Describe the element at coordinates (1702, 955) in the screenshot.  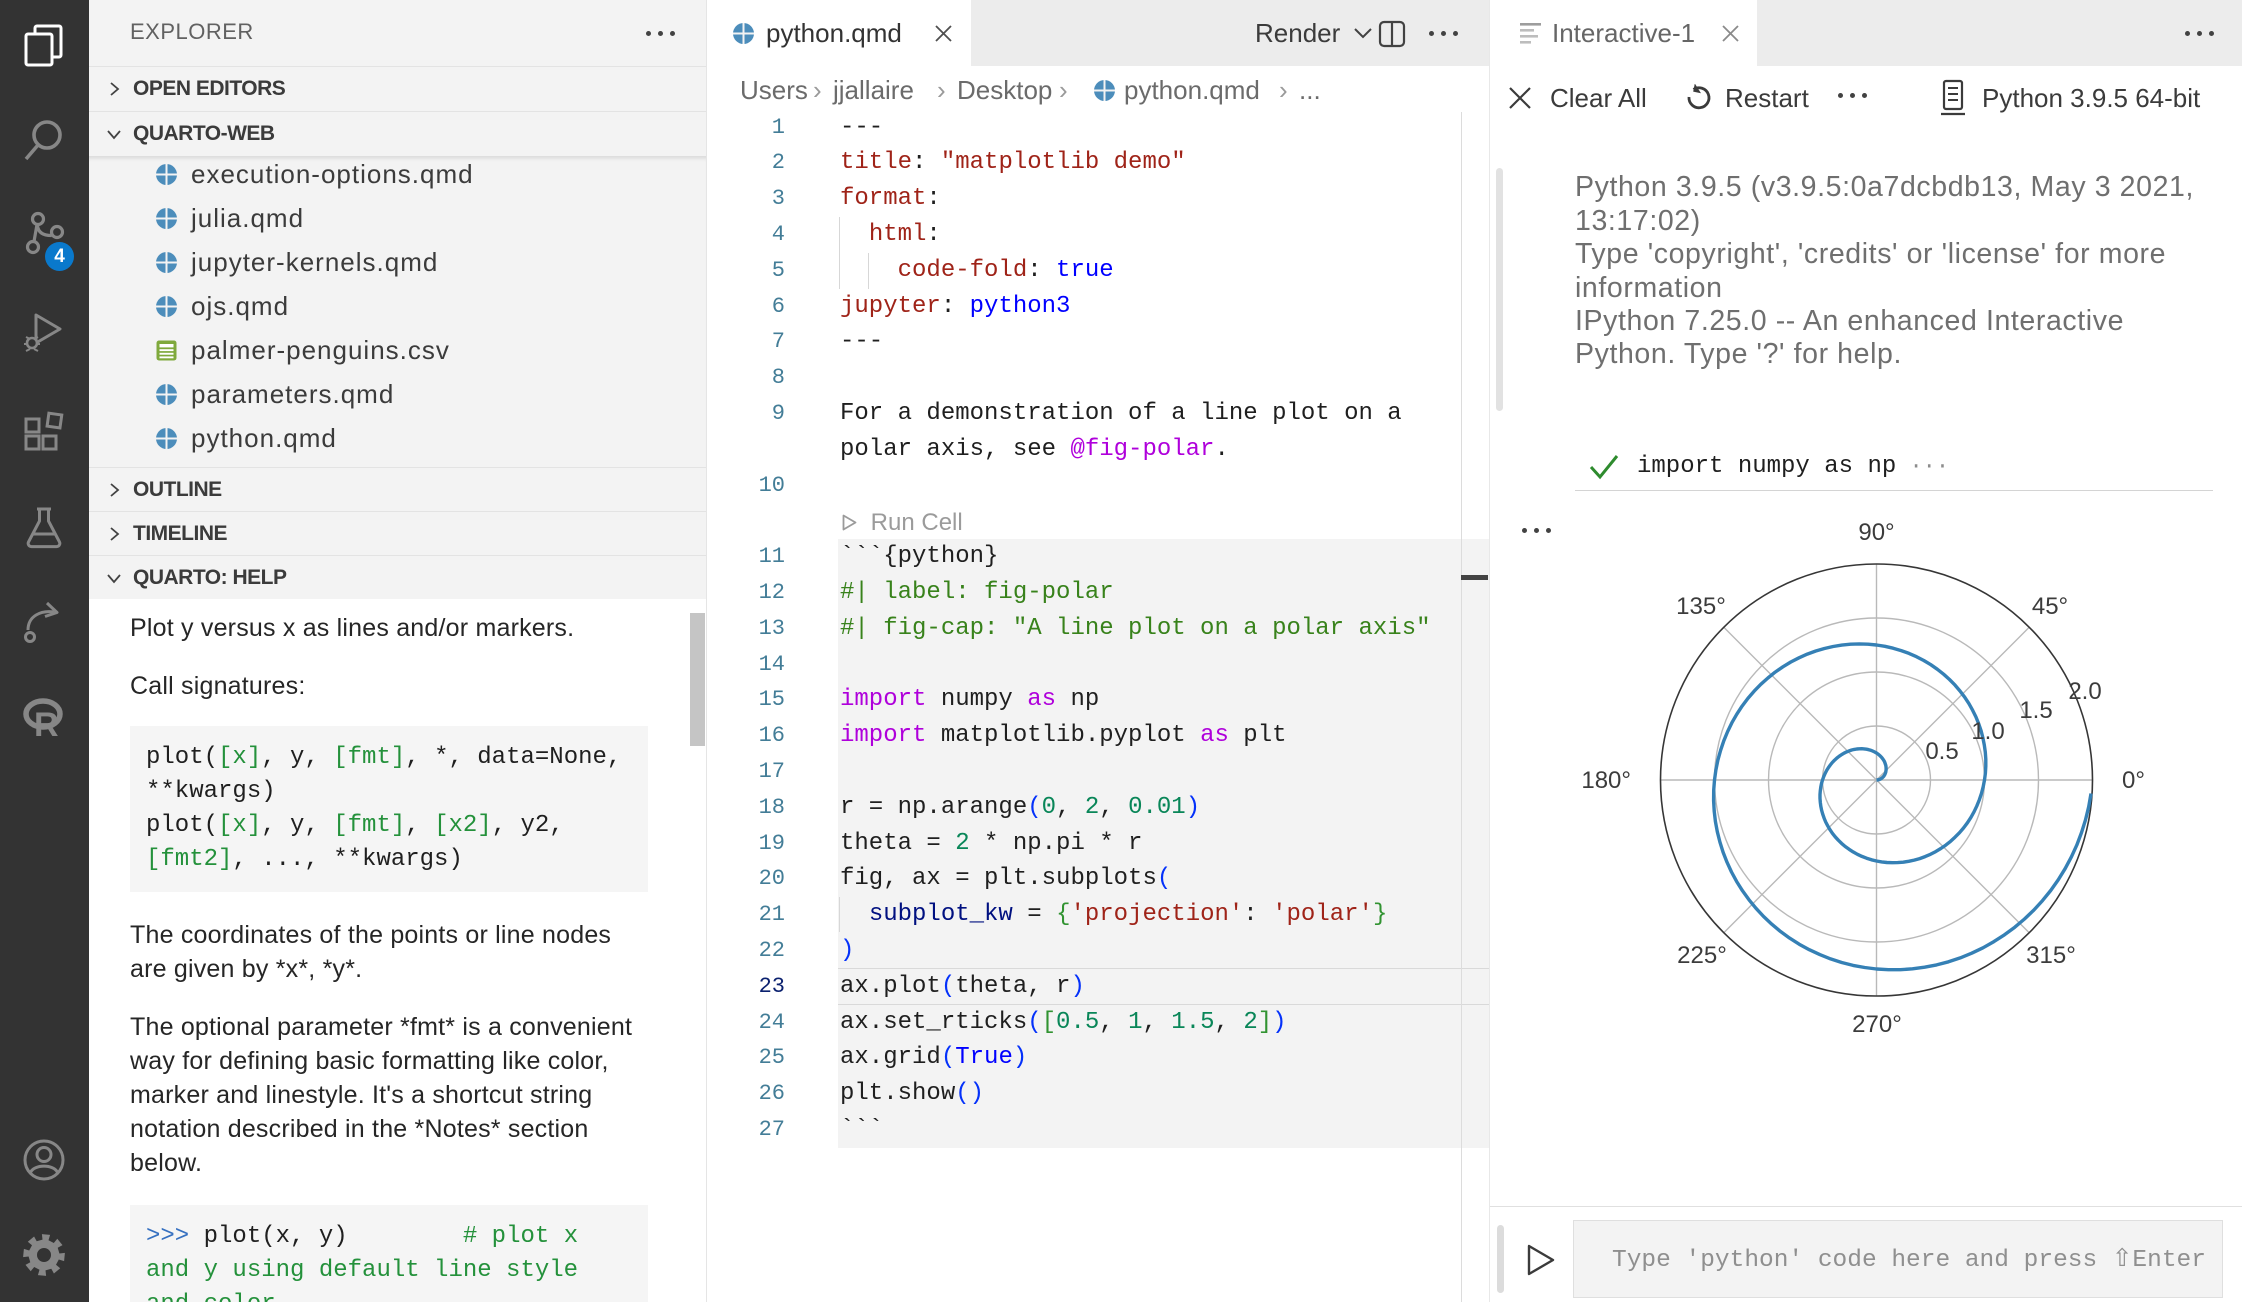
I see `svg-text: 225°` at that location.